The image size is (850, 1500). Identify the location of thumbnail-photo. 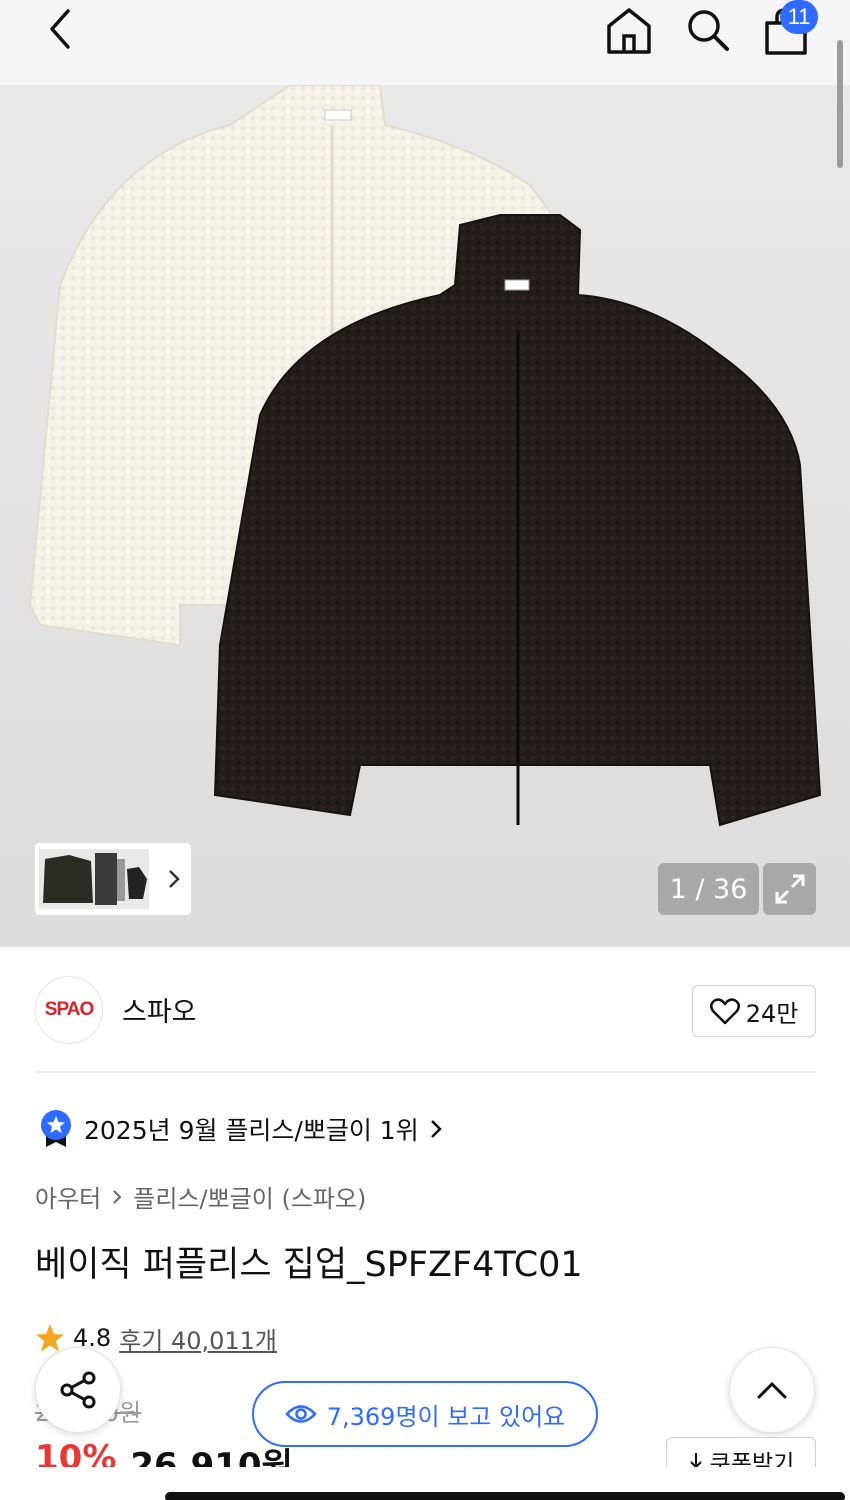
(94, 879).